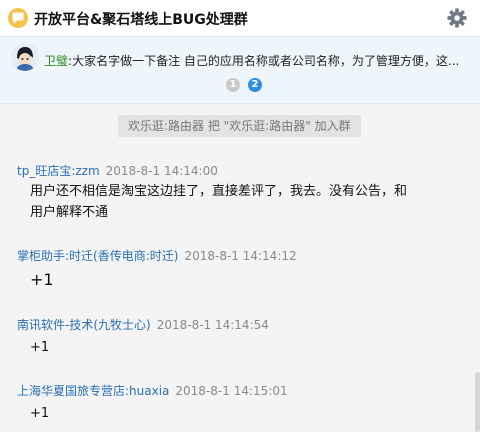 Image resolution: width=480 pixels, height=432 pixels. Describe the element at coordinates (255, 85) in the screenshot. I see `announcement-page-2: 2` at that location.